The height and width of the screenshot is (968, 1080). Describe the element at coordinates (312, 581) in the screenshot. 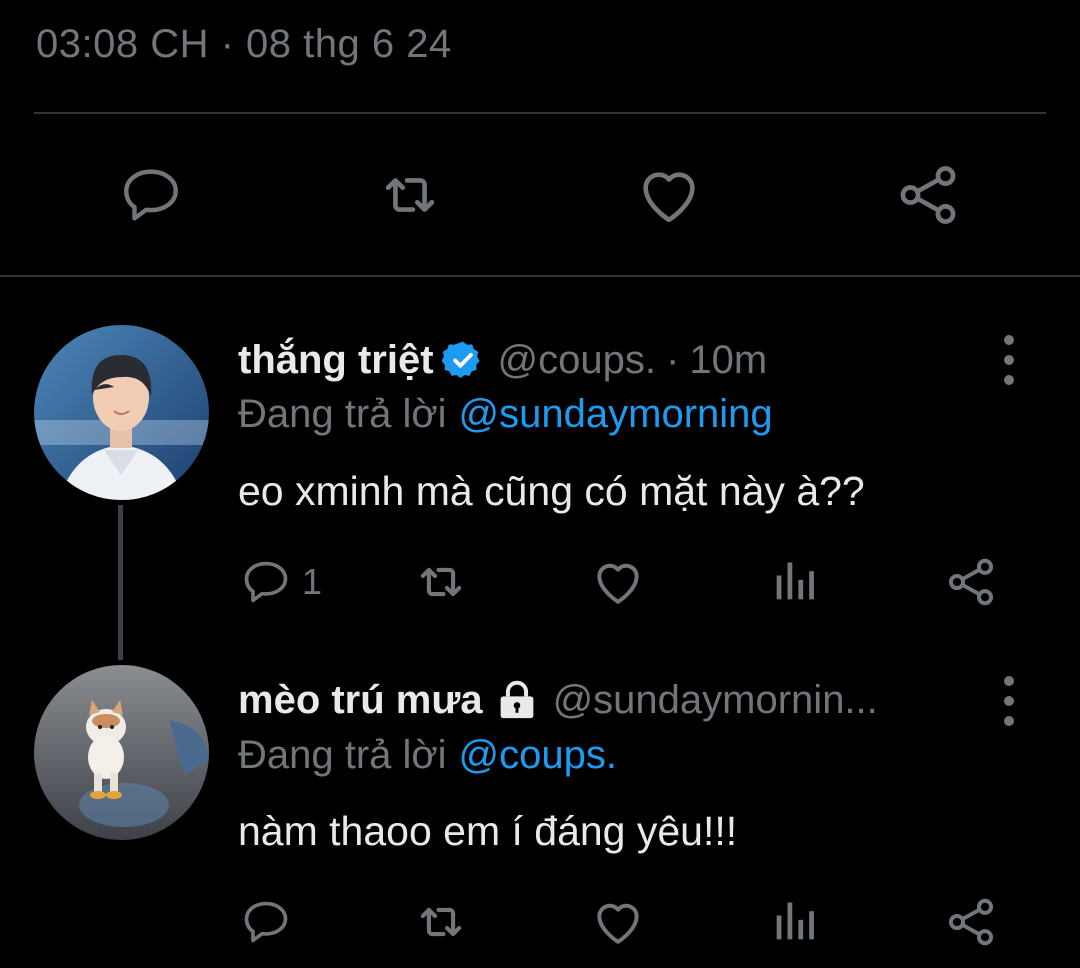

I see `reply-count: 1` at that location.